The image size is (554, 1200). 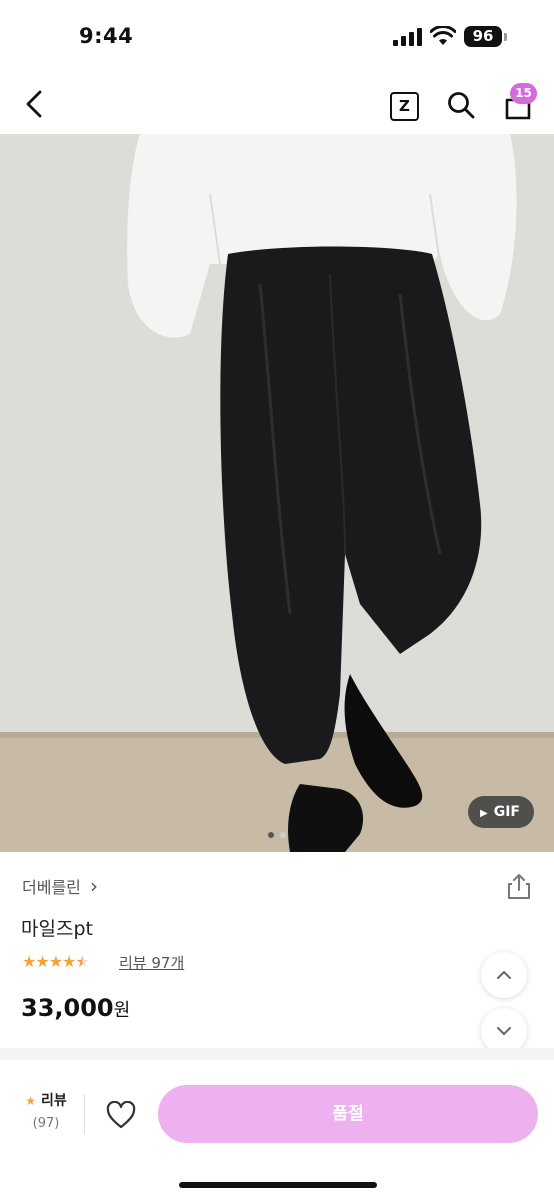 I want to click on soldout-button: 품절, so click(x=348, y=1114).